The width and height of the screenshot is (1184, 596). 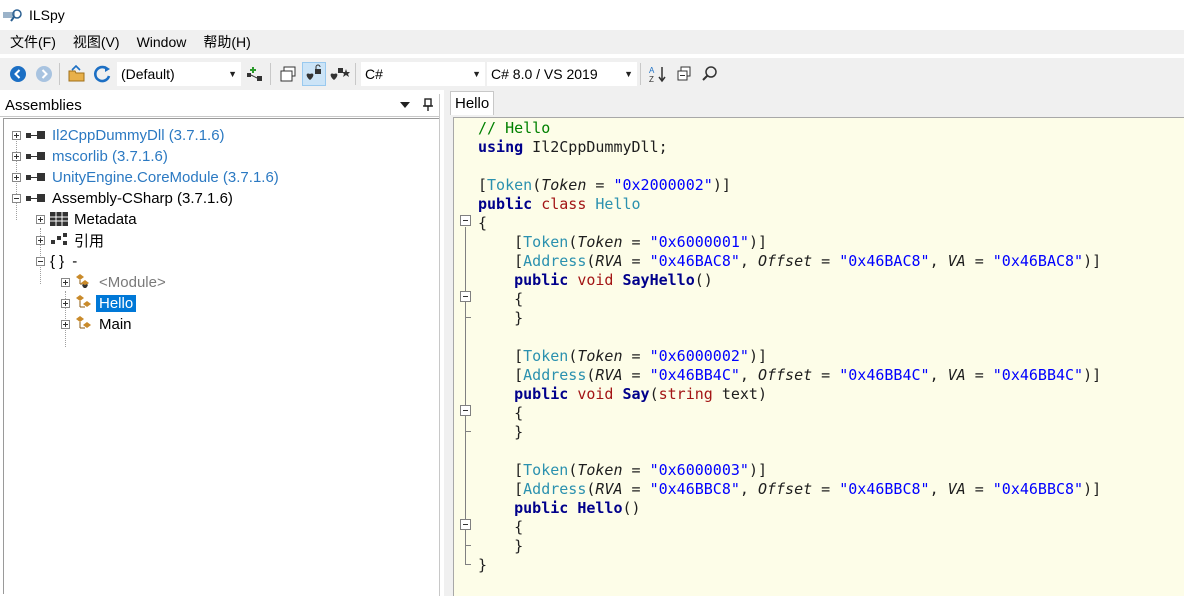 What do you see at coordinates (122, 198) in the screenshot?
I see `tree-item-assembly-csharp: Assembly-CSharp (3.7.1.6)` at bounding box center [122, 198].